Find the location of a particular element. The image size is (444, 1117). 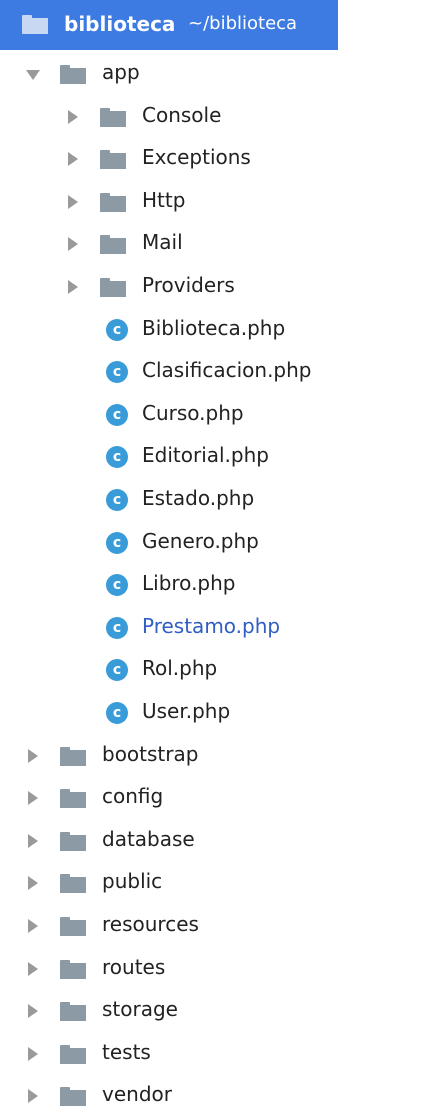

tree-item-rol-php: c Rol.php is located at coordinates (222, 670).